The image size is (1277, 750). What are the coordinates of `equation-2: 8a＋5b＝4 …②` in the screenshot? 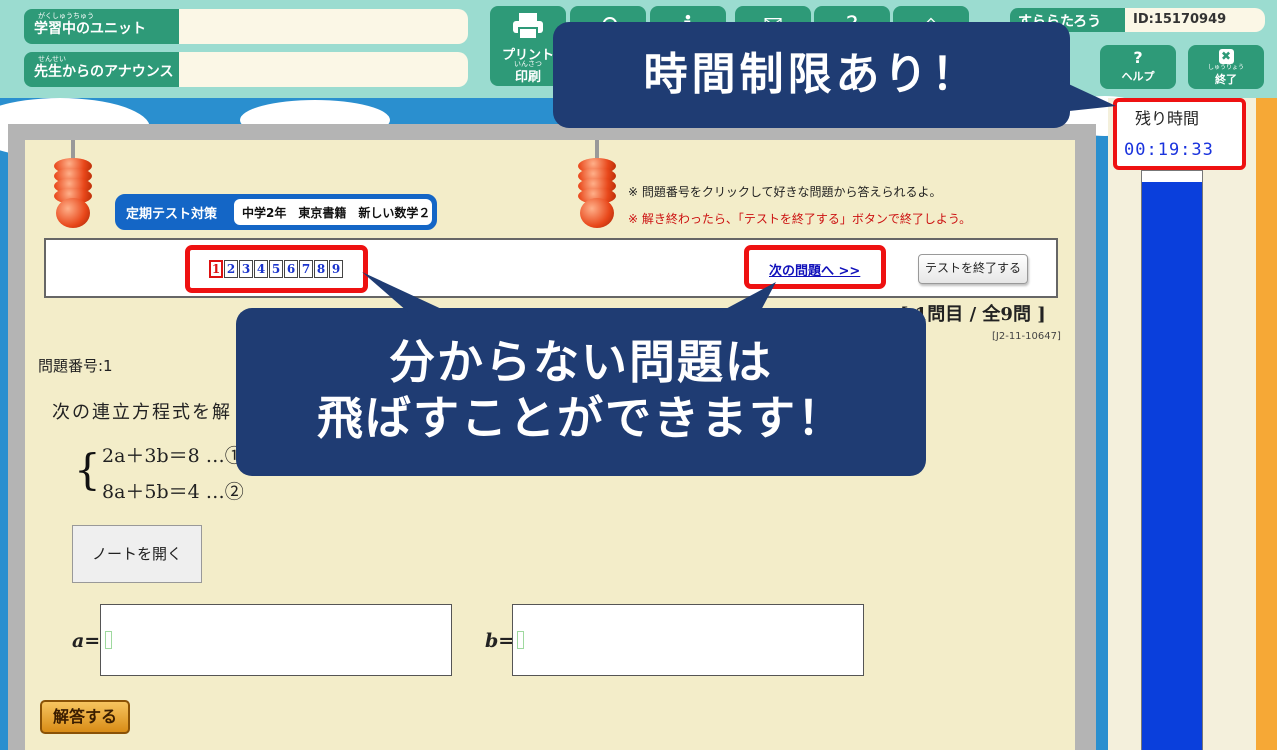 It's located at (173, 492).